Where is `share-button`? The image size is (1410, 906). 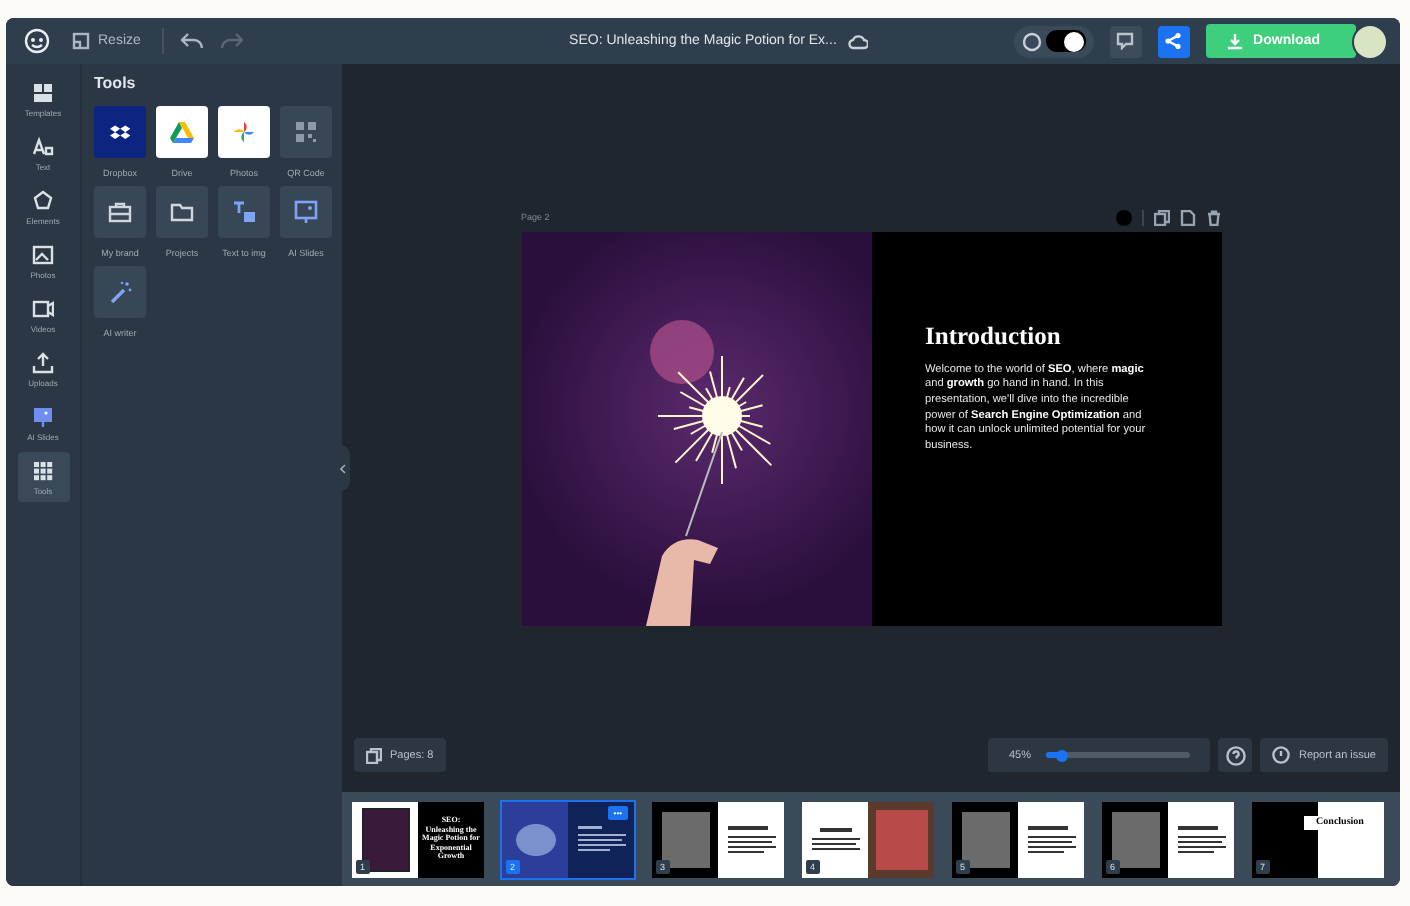
share-button is located at coordinates (1173, 41).